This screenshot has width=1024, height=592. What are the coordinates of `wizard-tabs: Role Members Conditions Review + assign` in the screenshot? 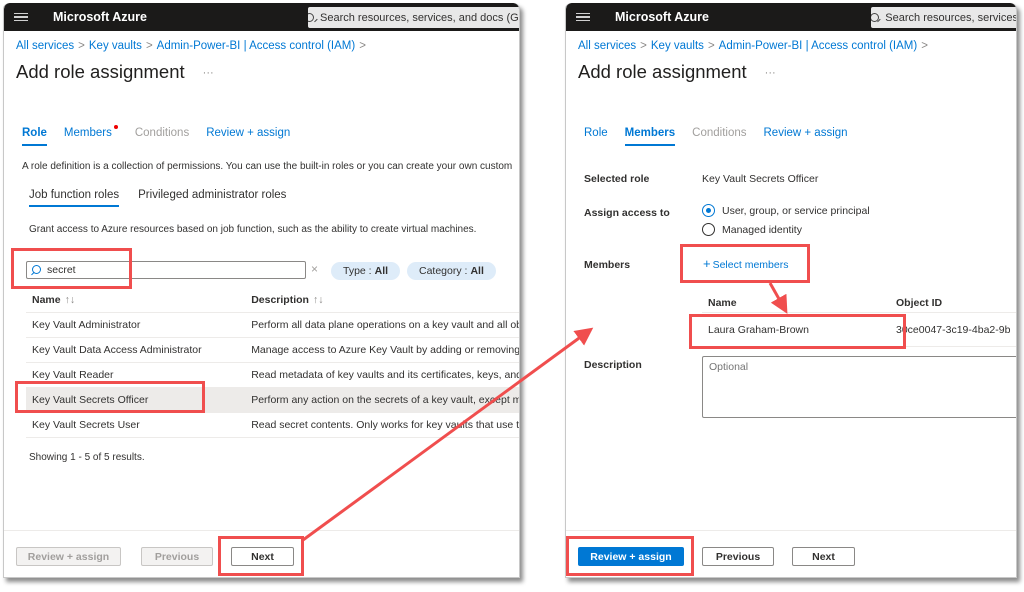 It's located at (716, 136).